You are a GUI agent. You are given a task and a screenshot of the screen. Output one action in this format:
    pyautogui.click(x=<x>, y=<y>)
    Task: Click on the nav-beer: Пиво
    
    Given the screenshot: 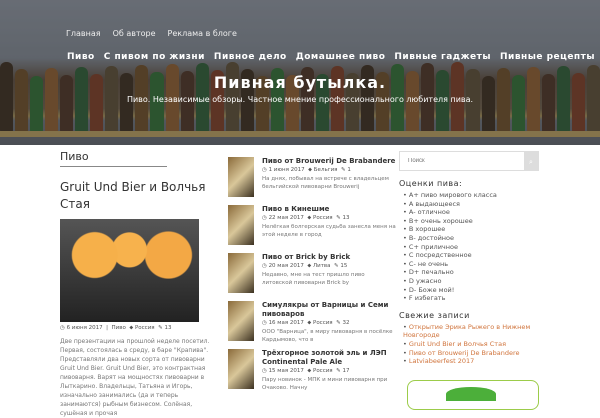 What is the action you would take?
    pyautogui.click(x=81, y=57)
    